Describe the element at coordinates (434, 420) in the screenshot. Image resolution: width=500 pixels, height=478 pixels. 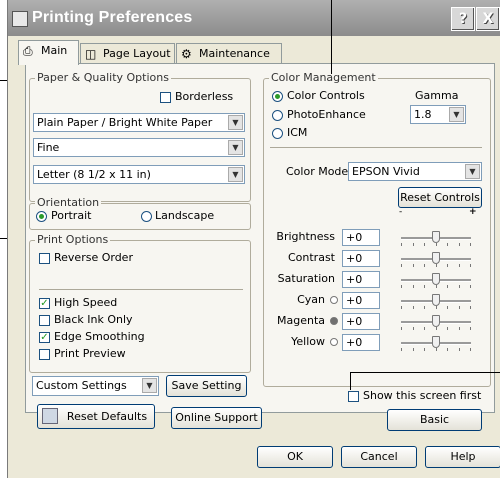
I see `basic-button: Basic` at that location.